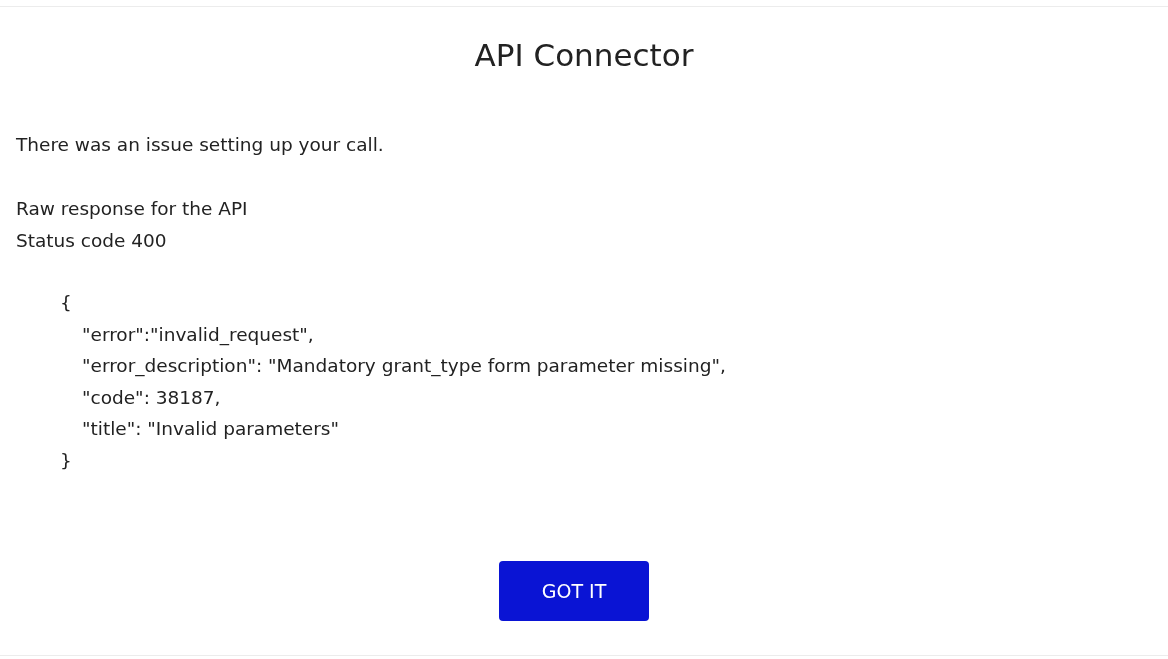 The width and height of the screenshot is (1168, 659). Describe the element at coordinates (210, 429) in the screenshot. I see `code-line: "title": "Invalid parameters"` at that location.